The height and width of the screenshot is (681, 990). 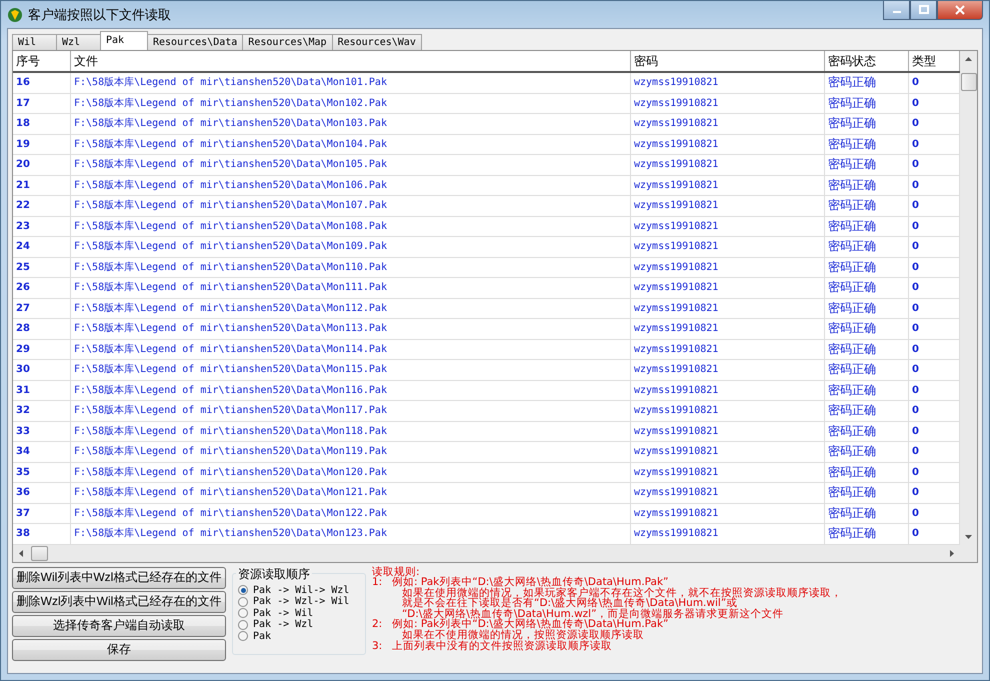 I want to click on rule-text: 如果在使用微端的情况，如果玩家客户端不存在这个文件，就不在按照资源读取顺序读取，, so click(x=621, y=593).